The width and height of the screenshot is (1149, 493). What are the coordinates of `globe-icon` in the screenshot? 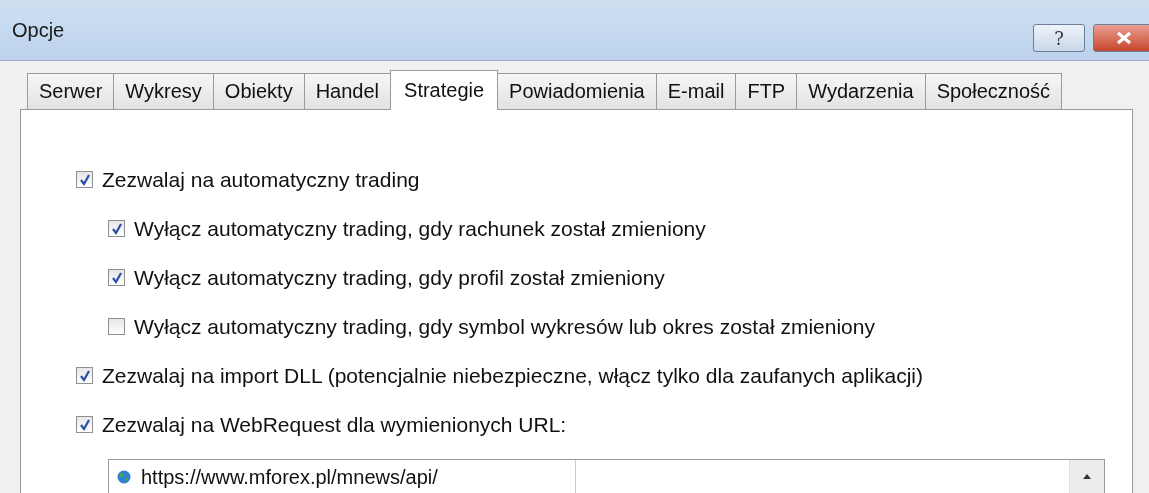 It's located at (124, 477).